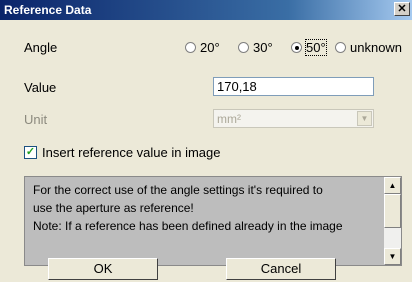 Image resolution: width=412 pixels, height=282 pixels. Describe the element at coordinates (190, 47) in the screenshot. I see `radio-20-circle` at that location.